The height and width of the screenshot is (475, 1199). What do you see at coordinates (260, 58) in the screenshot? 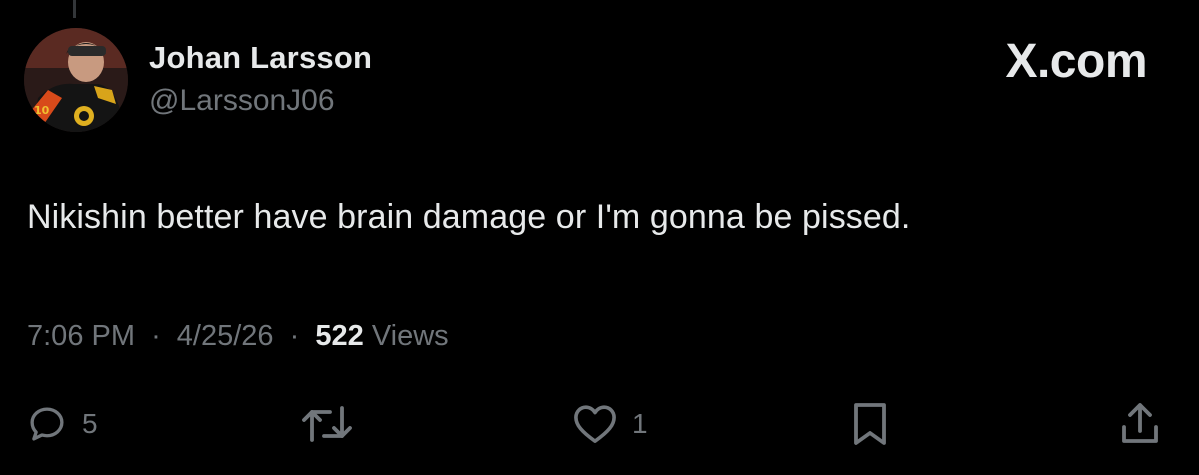
I see `author-display-name: Johan Larsson` at bounding box center [260, 58].